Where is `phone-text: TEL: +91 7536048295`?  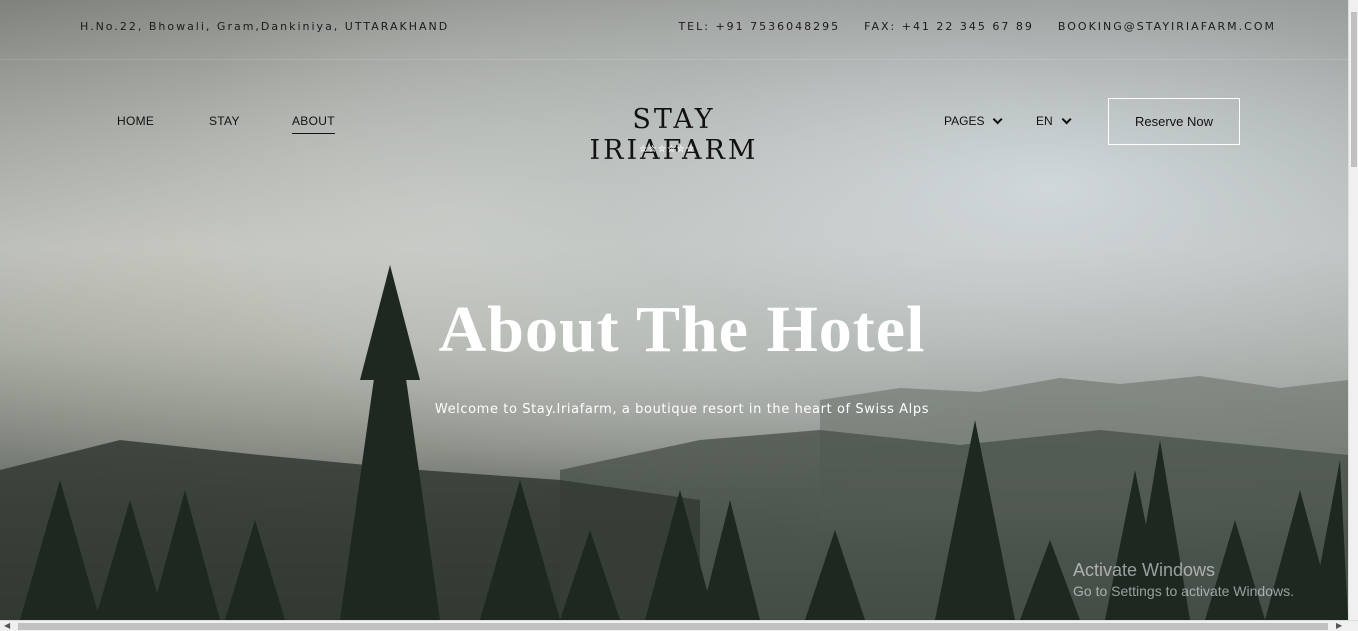
phone-text: TEL: +91 7536048295 is located at coordinates (759, 26).